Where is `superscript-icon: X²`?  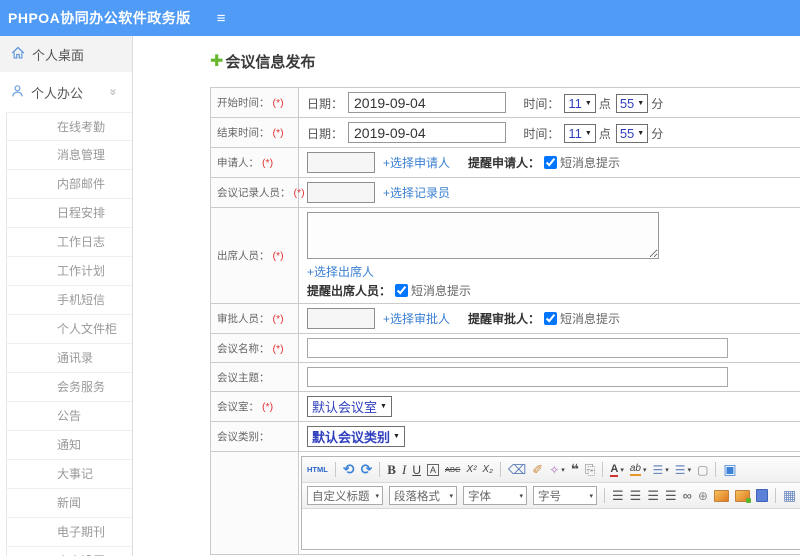 superscript-icon: X² is located at coordinates (471, 469).